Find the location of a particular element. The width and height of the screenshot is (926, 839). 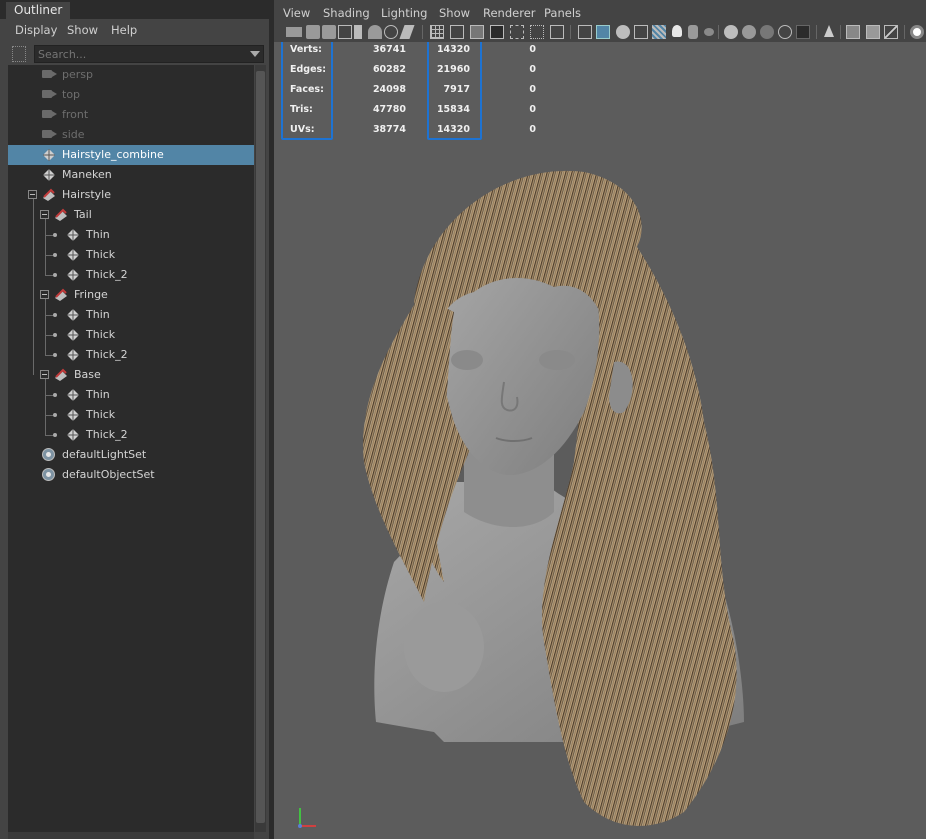

film-gate-icon is located at coordinates (457, 32).